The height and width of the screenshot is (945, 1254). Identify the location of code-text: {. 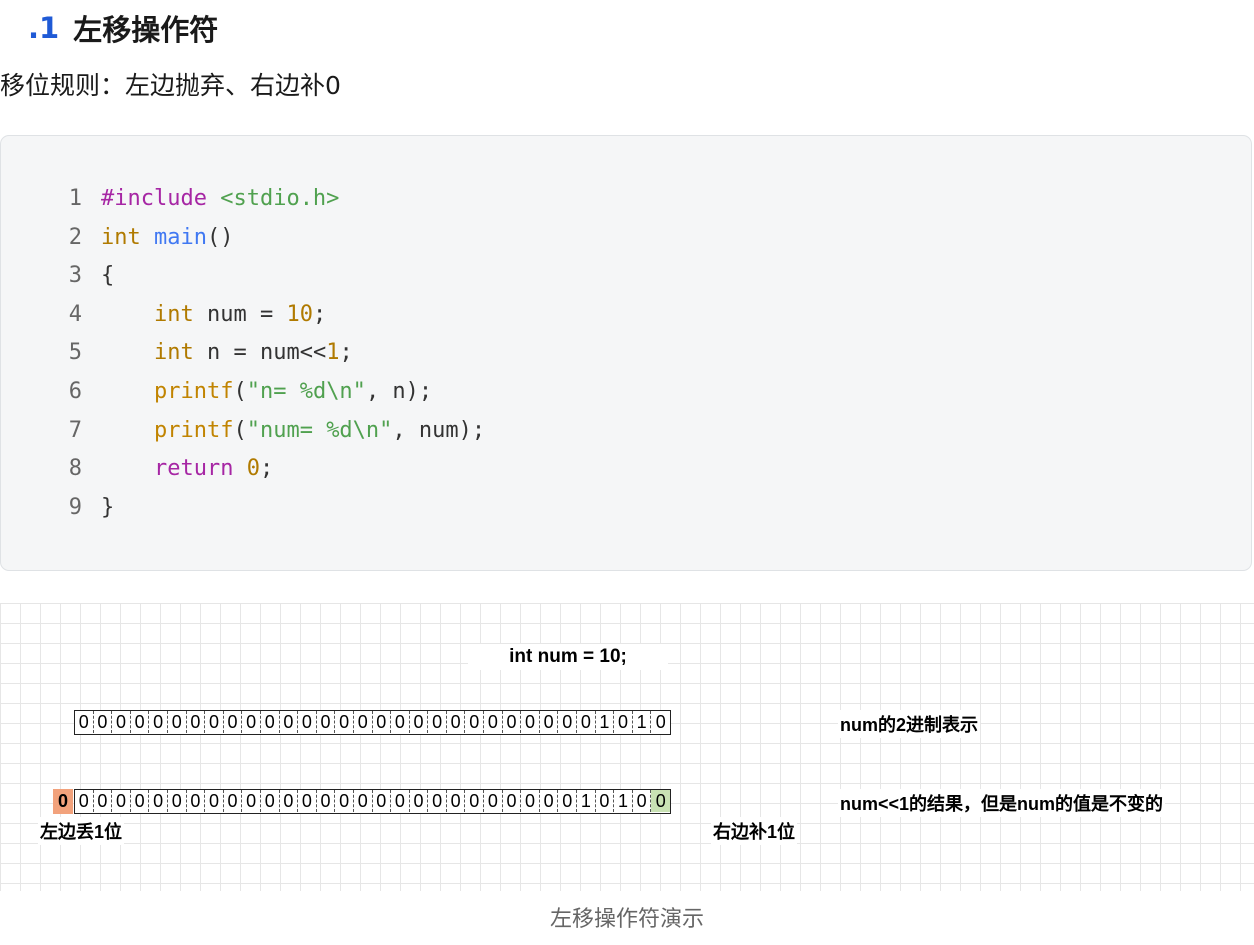
(107, 276).